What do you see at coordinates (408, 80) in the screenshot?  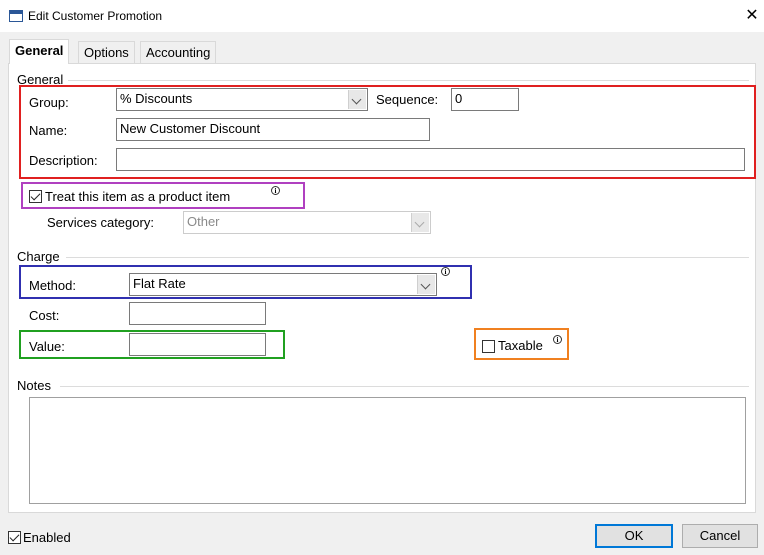 I see `general-group-divider` at bounding box center [408, 80].